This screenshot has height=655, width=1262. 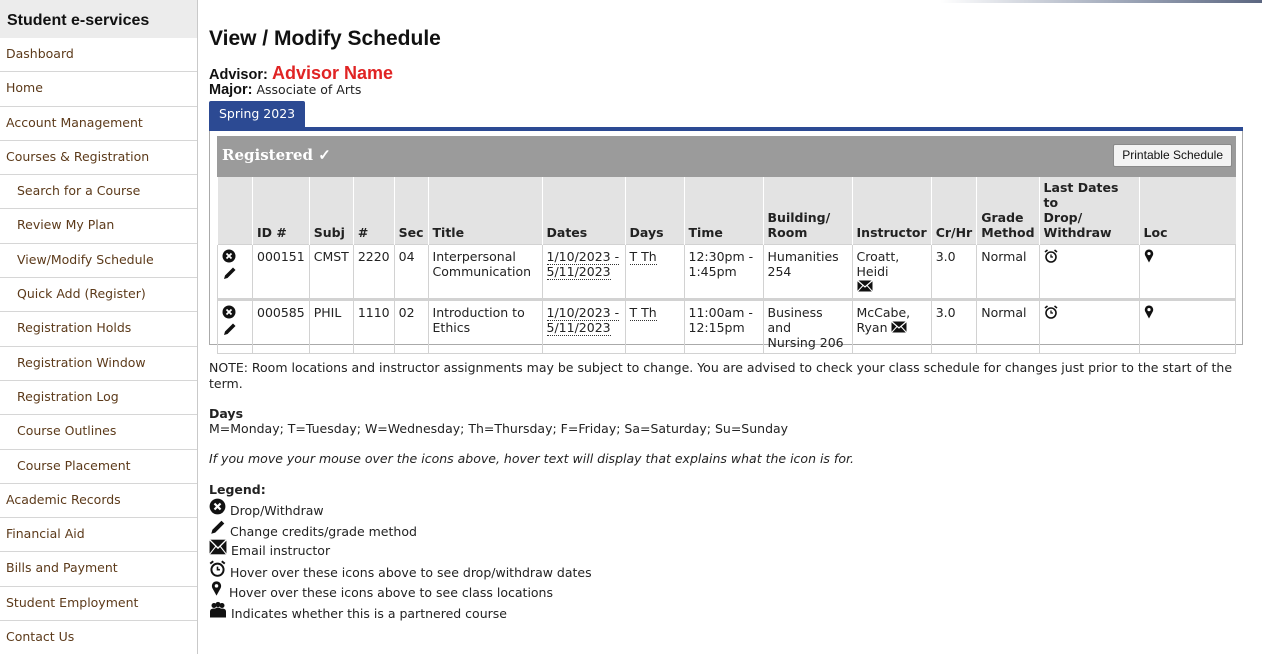 What do you see at coordinates (98, 192) in the screenshot?
I see `sidebar-item-search-for-a-course: Search for a Course` at bounding box center [98, 192].